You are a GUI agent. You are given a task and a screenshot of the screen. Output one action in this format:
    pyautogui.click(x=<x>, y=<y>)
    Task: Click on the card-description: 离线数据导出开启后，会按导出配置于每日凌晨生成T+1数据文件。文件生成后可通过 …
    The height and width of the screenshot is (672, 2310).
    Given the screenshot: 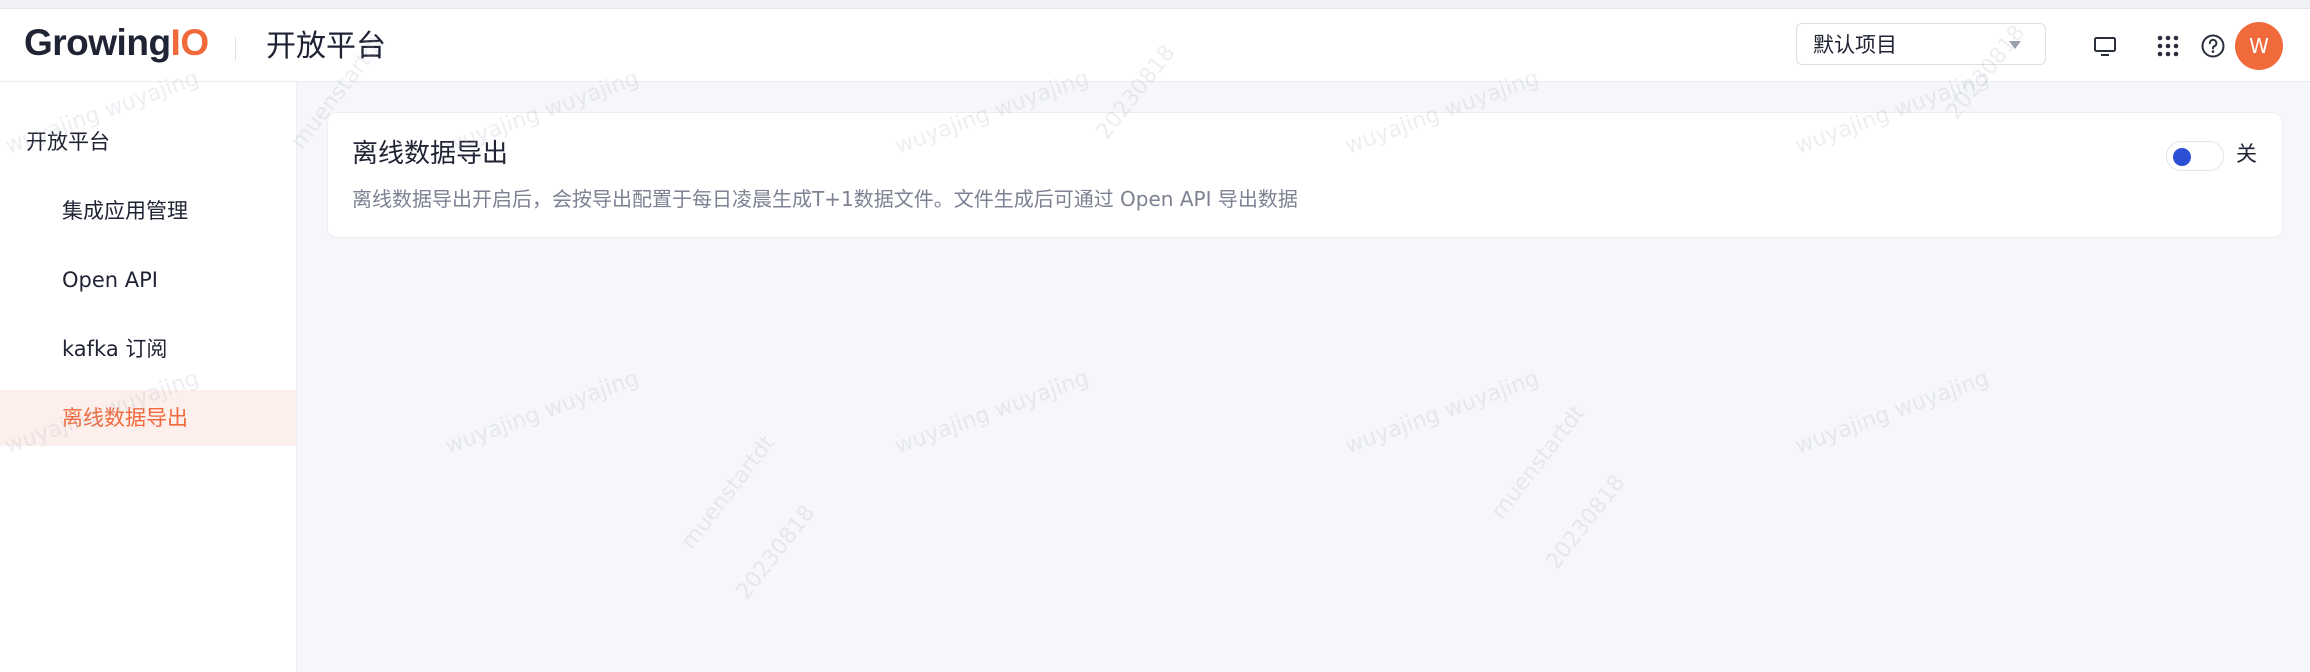 What is the action you would take?
    pyautogui.click(x=825, y=199)
    